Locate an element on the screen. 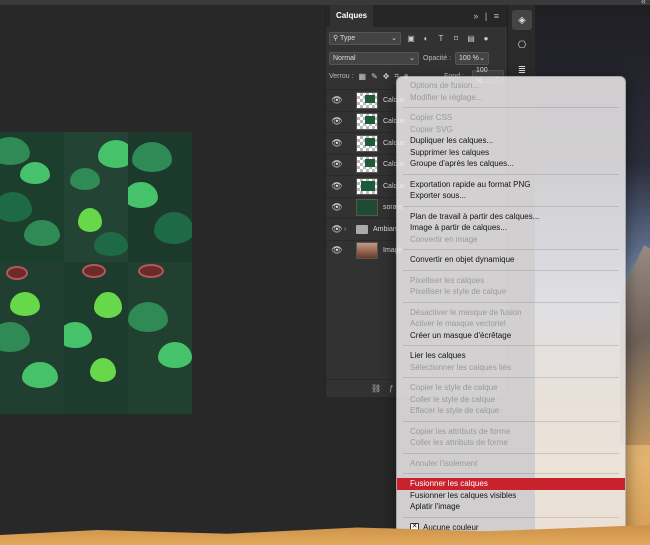 The image size is (650, 545). filter-adjustment-icon: ◐ is located at coordinates (426, 38).